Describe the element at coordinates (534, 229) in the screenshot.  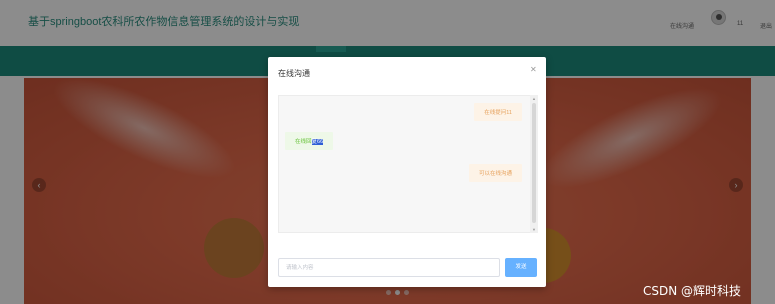
I see `scroll-down-icon: ▼` at that location.